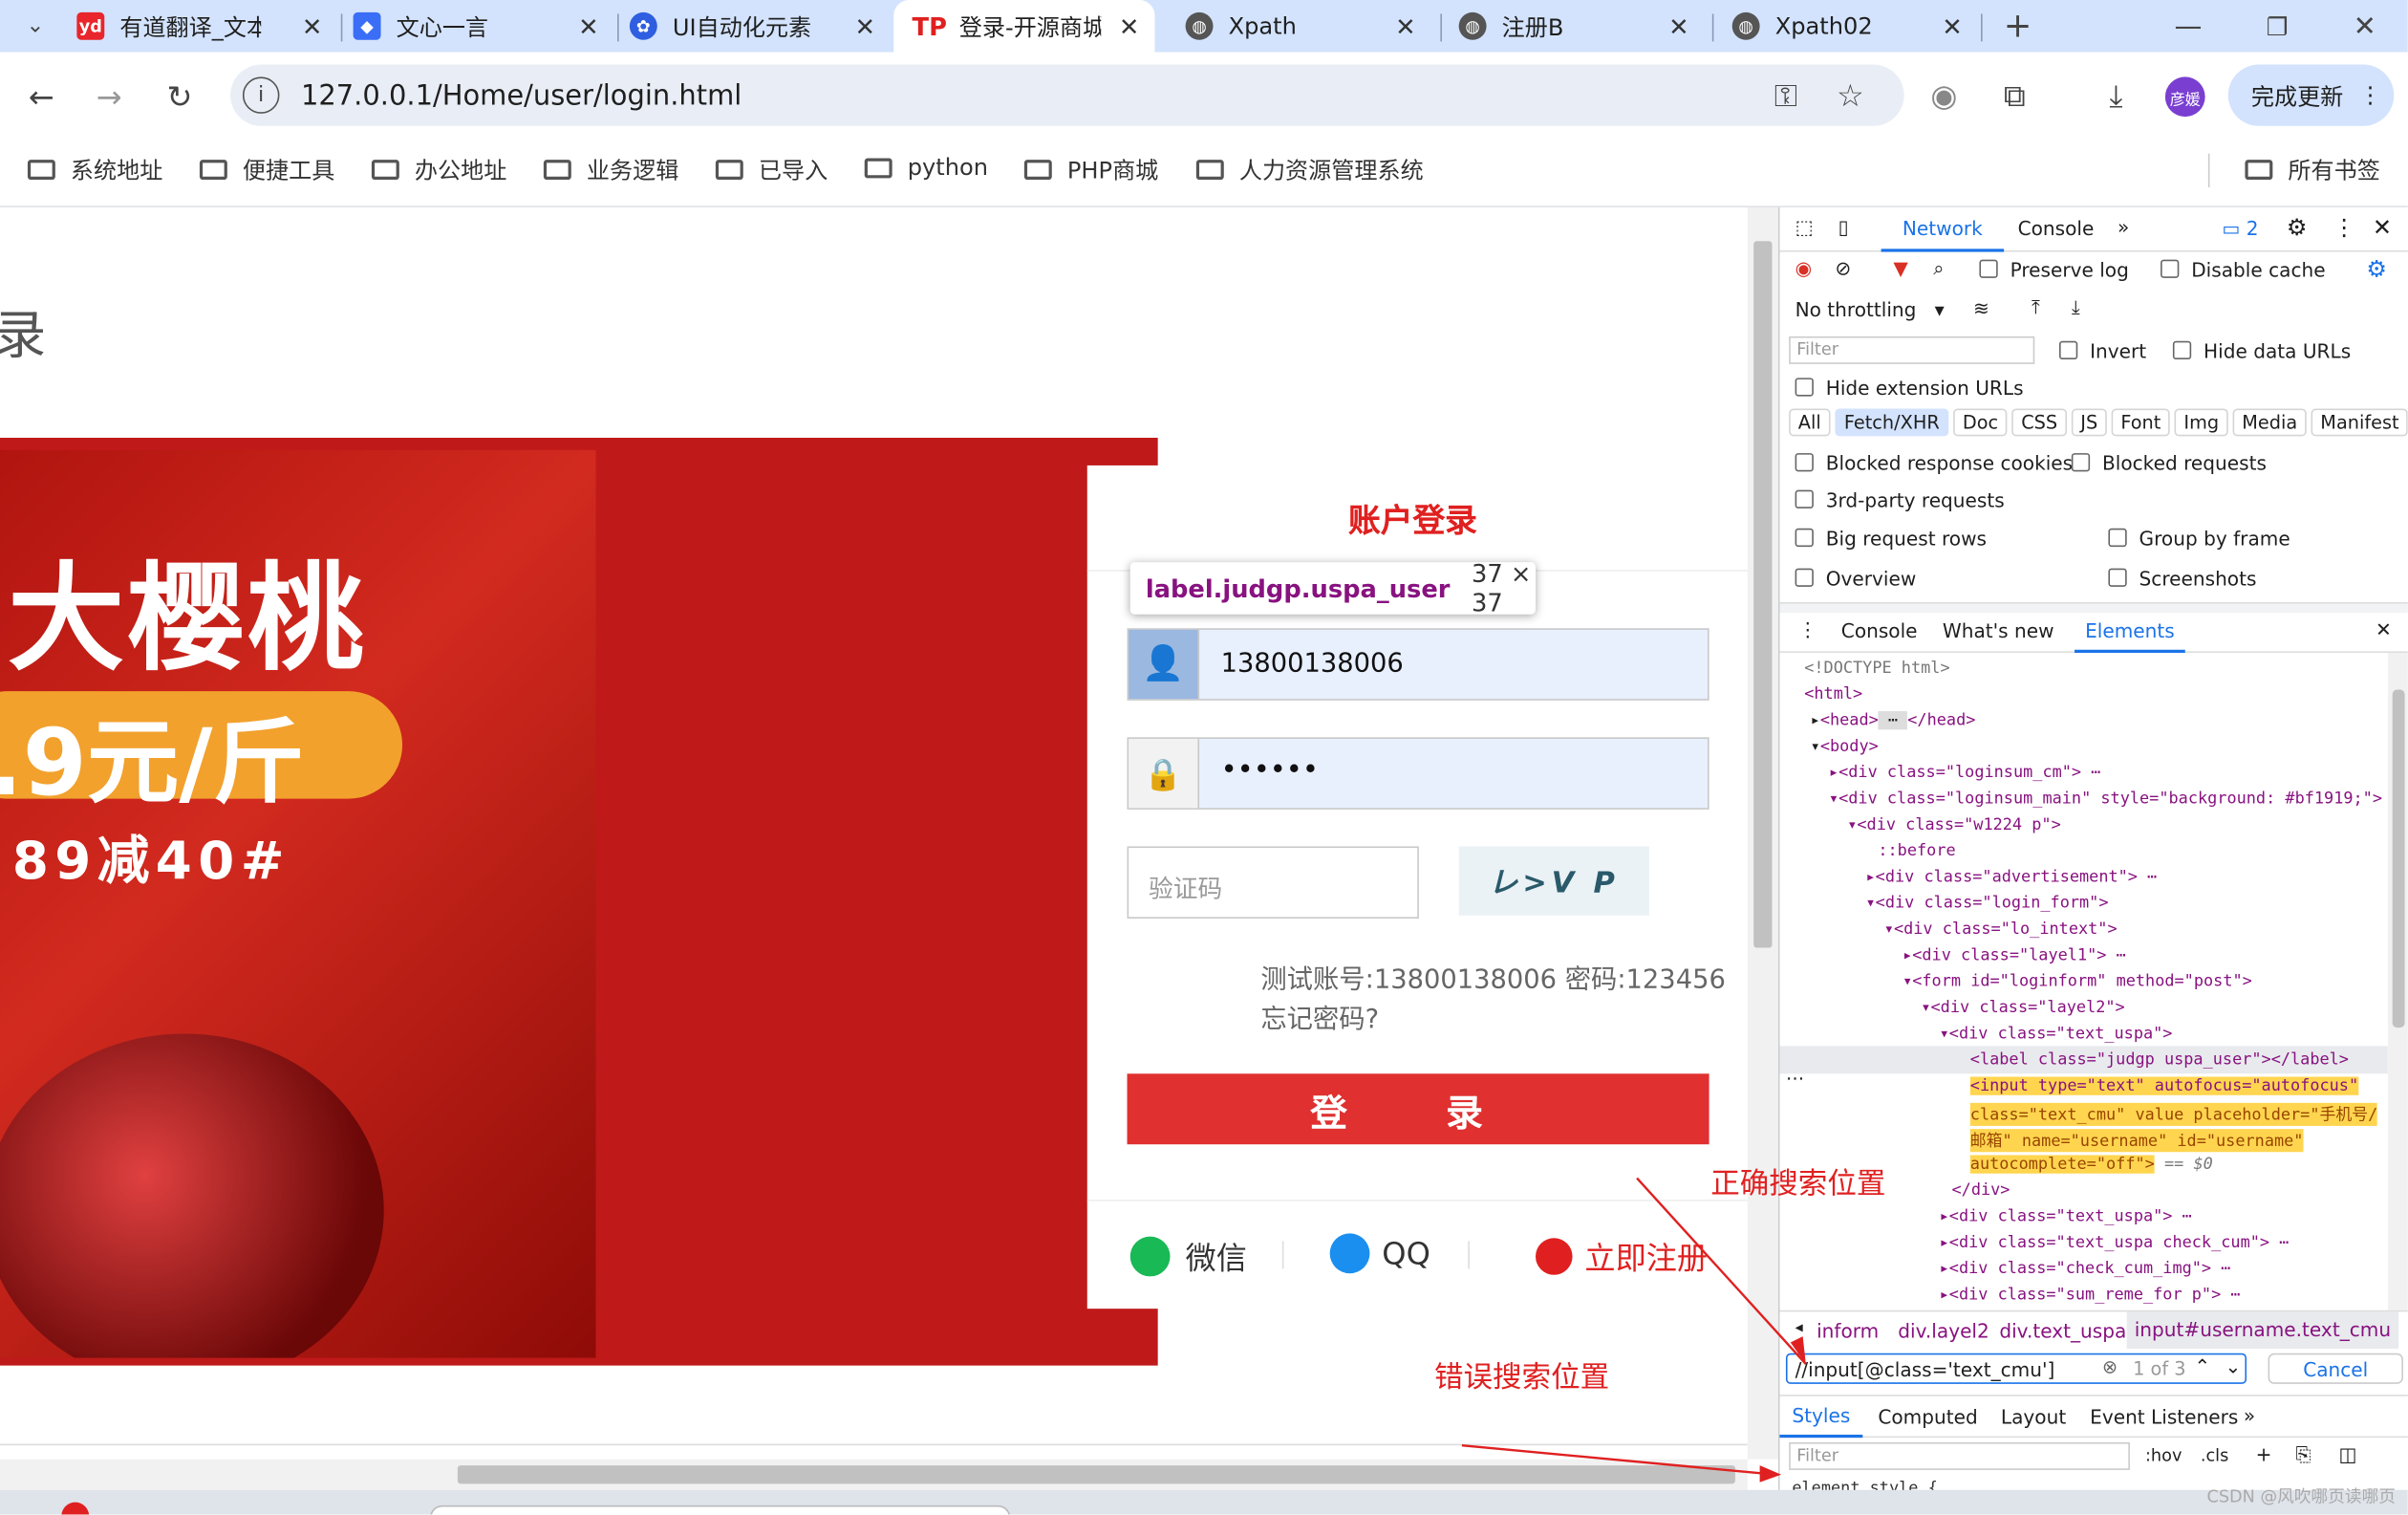 This screenshot has width=2408, height=1515. Describe the element at coordinates (1522, 1378) in the screenshot. I see `annotation-wrong: 错误搜索位置` at that location.